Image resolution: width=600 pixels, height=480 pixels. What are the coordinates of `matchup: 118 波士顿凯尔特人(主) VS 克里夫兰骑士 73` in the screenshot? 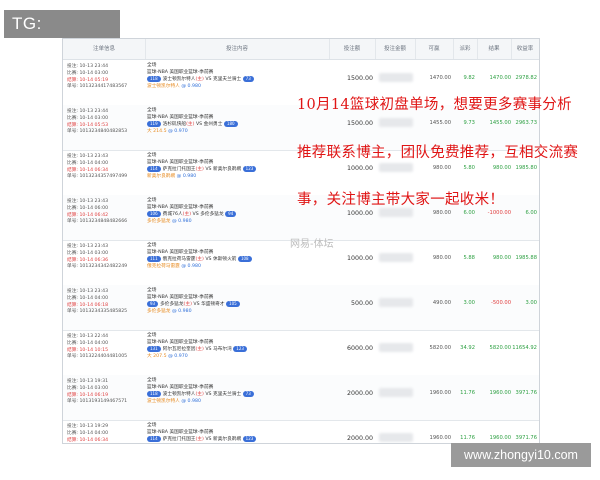 It's located at (237, 80).